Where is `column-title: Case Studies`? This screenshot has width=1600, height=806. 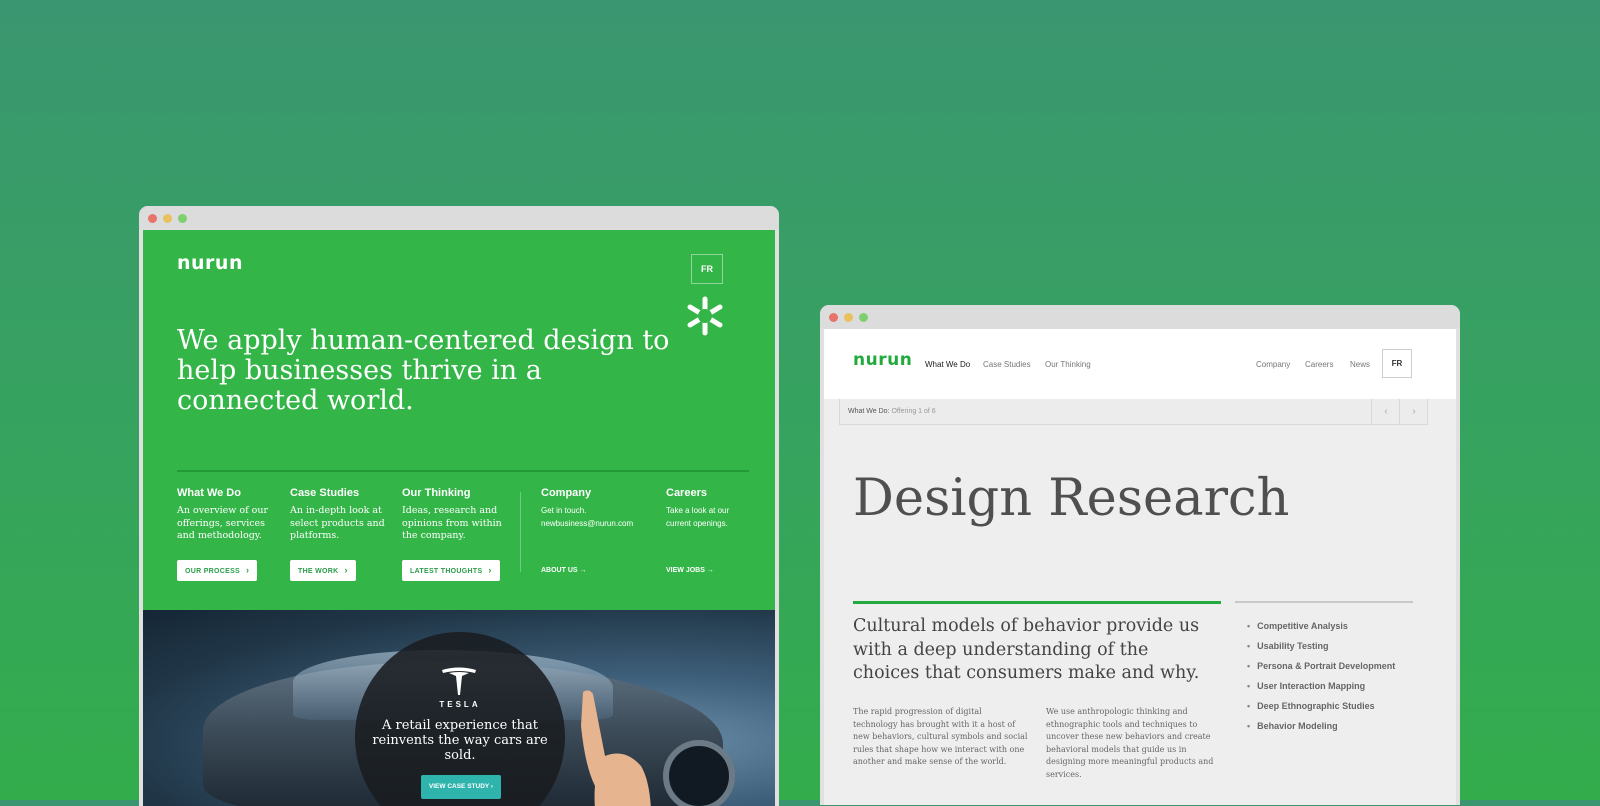 column-title: Case Studies is located at coordinates (325, 493).